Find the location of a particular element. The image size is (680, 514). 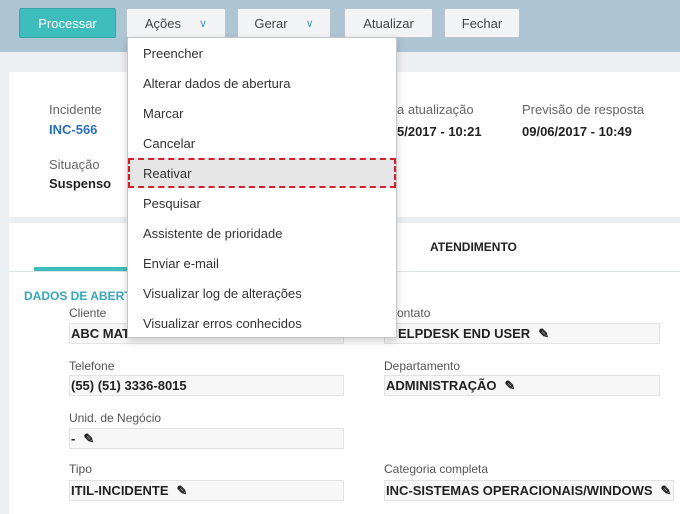

incidente-label: Incidente is located at coordinates (75, 109).